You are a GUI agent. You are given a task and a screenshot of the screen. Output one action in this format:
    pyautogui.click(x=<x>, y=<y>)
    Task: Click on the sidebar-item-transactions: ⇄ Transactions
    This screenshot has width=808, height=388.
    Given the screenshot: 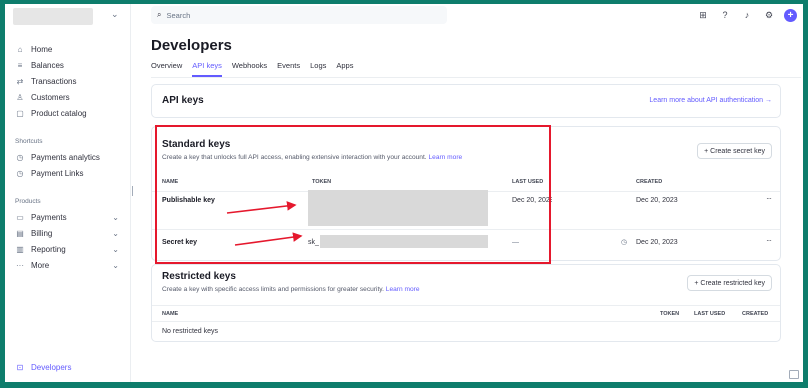 What is the action you would take?
    pyautogui.click(x=70, y=81)
    